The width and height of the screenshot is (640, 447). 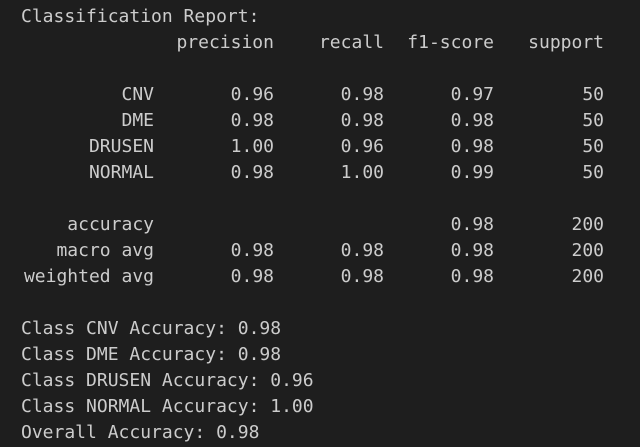 What do you see at coordinates (140, 432) in the screenshot?
I see `overall-accuracy-line: Overall Accuracy: 0.98` at bounding box center [140, 432].